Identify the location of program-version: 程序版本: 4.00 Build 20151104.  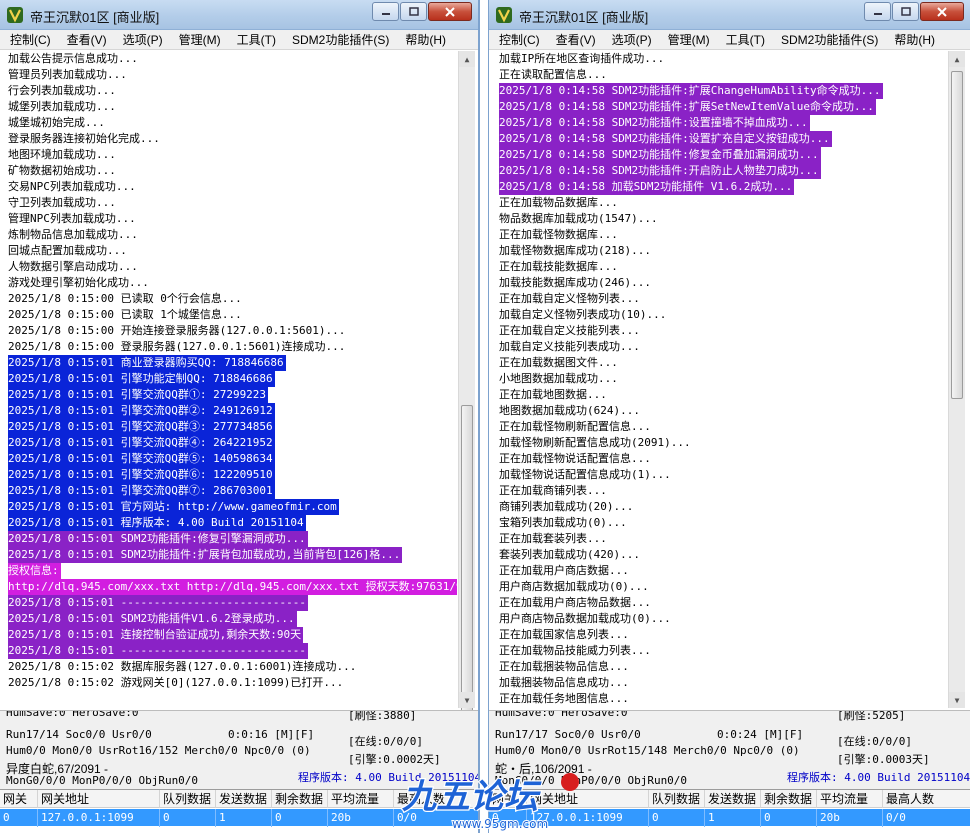
(878, 777).